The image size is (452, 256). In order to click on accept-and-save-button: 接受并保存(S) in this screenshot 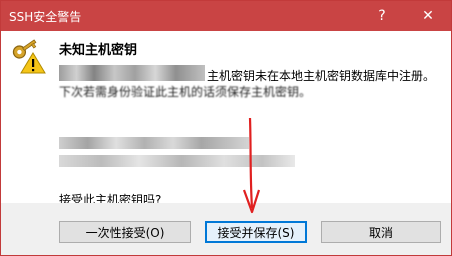, I will do `click(256, 232)`.